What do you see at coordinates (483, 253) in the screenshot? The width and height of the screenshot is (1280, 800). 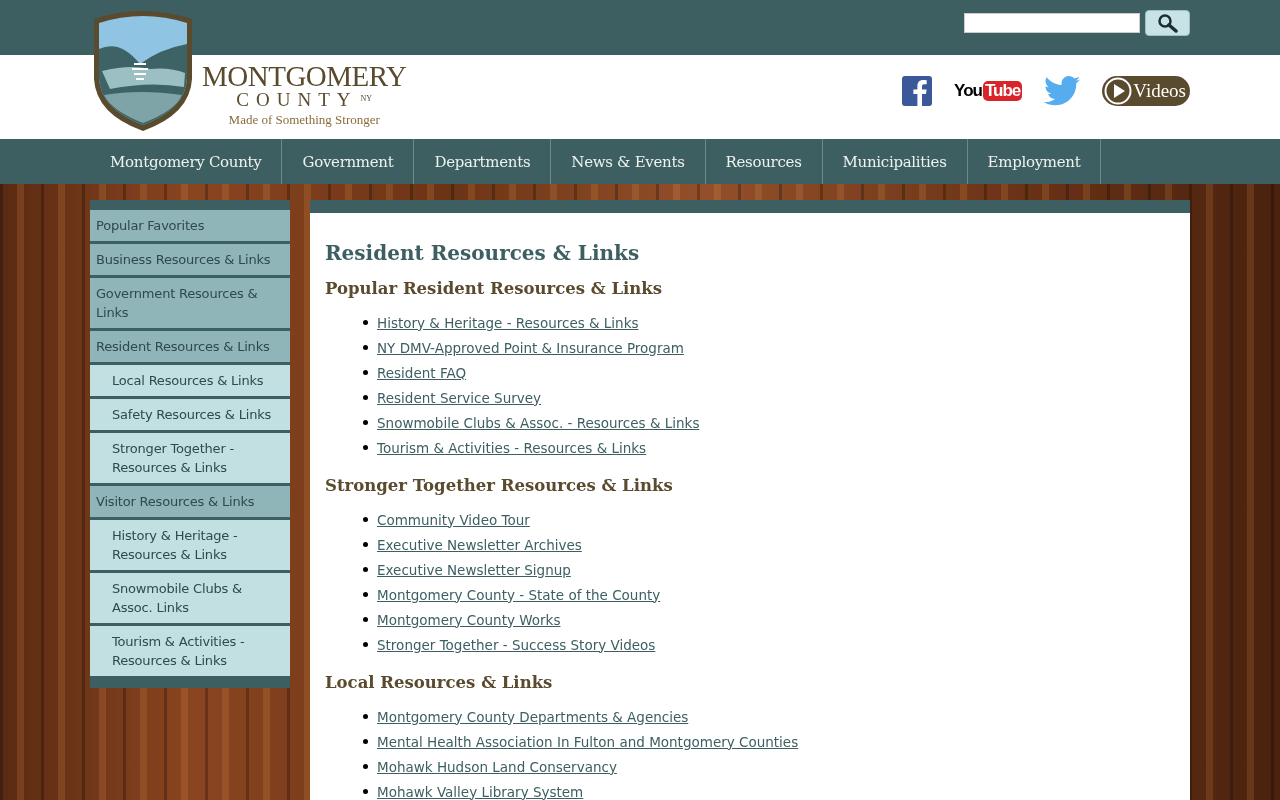 I see `page-title: Resident Resources & Links` at bounding box center [483, 253].